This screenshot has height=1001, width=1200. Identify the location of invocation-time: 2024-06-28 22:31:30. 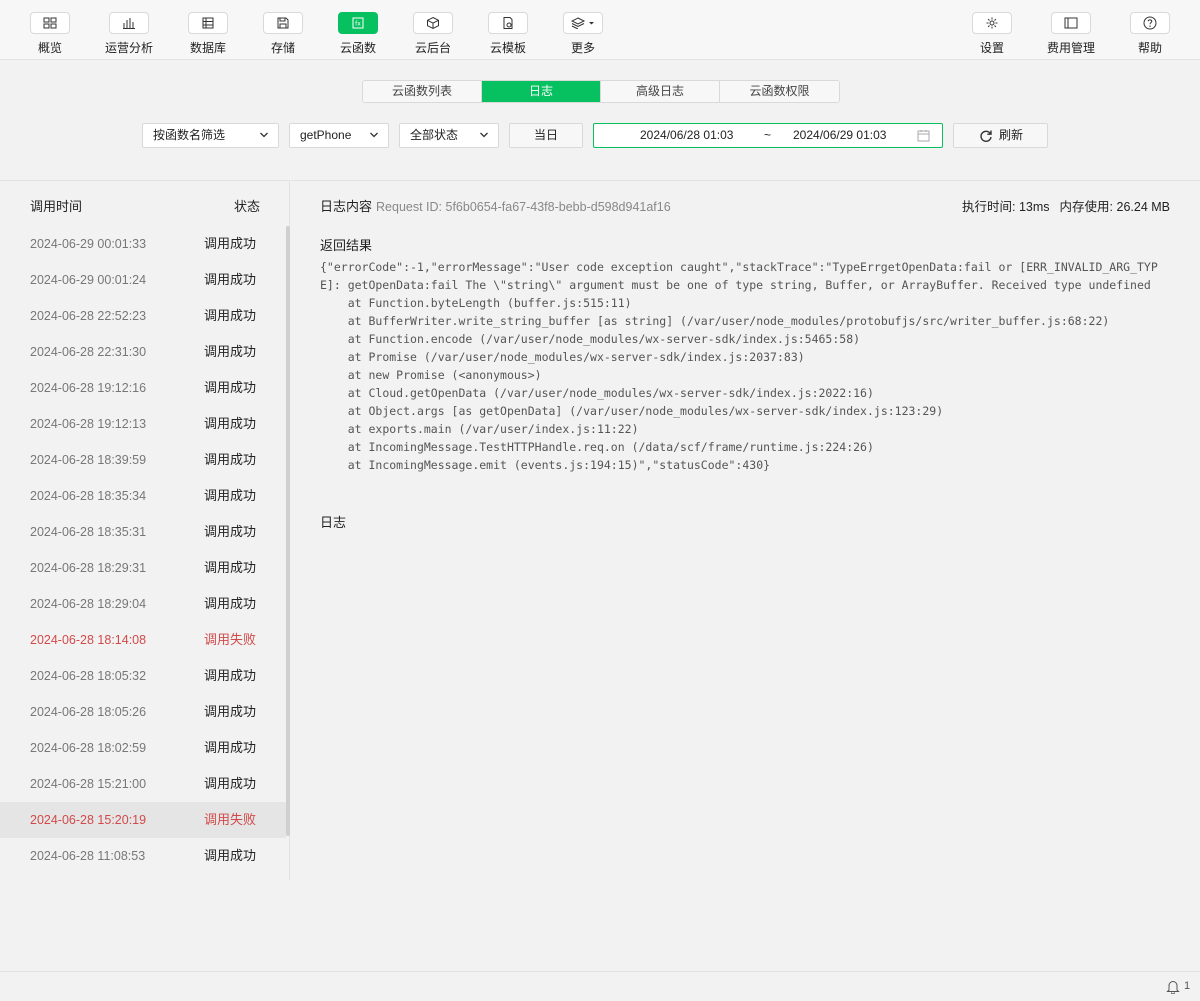
(88, 352).